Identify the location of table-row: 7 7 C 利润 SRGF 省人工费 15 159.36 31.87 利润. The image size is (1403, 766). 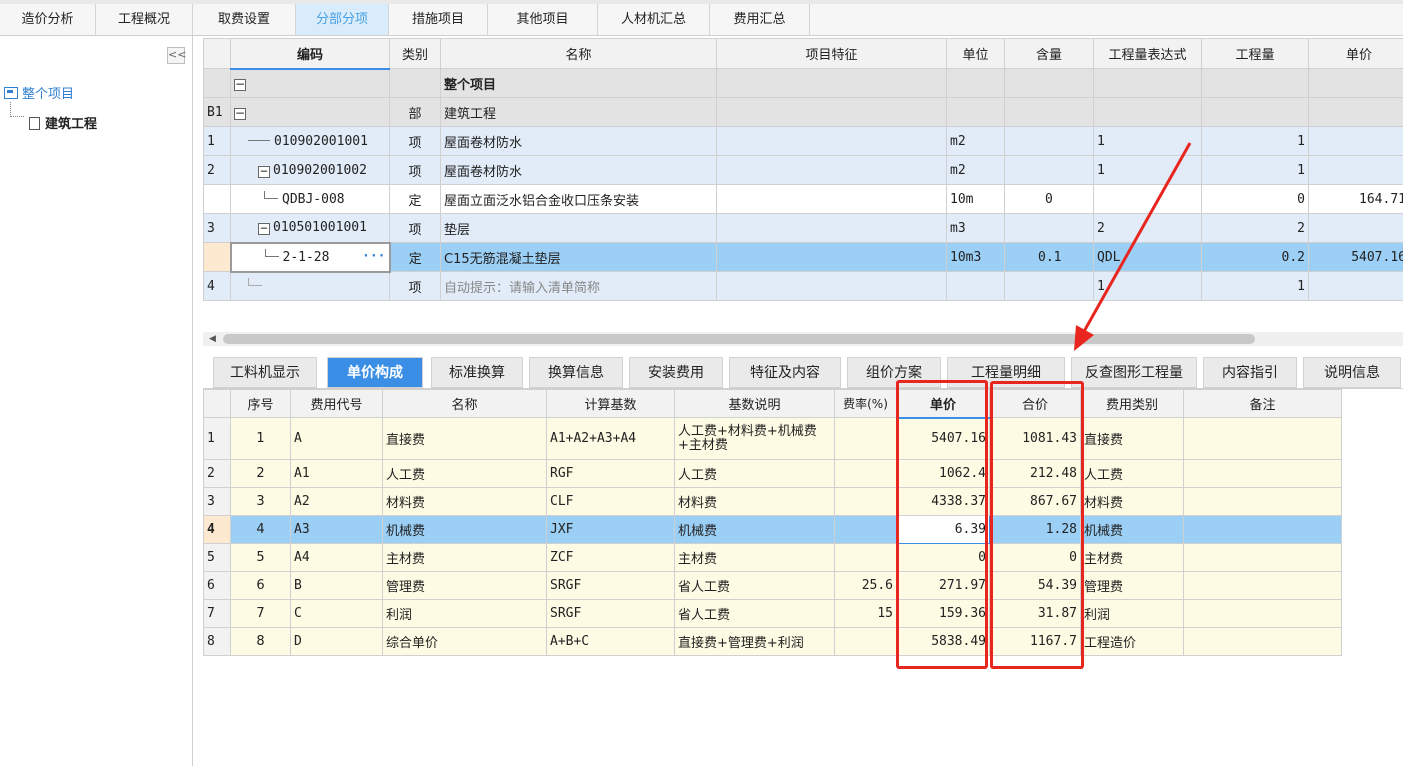
(772, 613).